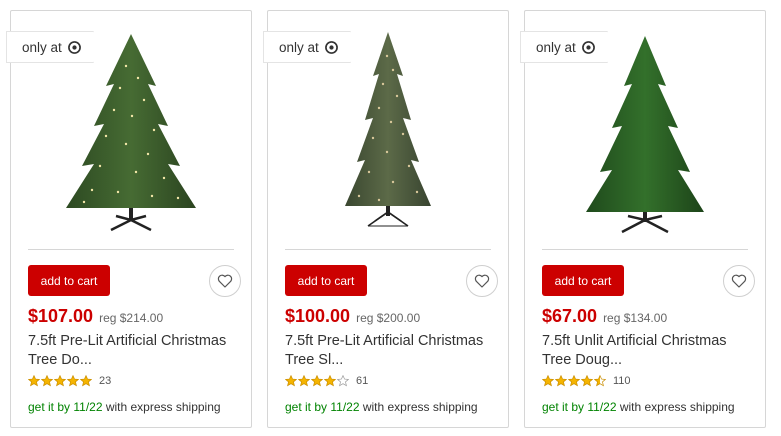 The width and height of the screenshot is (781, 436). What do you see at coordinates (362, 381) in the screenshot?
I see `review-count: 61` at bounding box center [362, 381].